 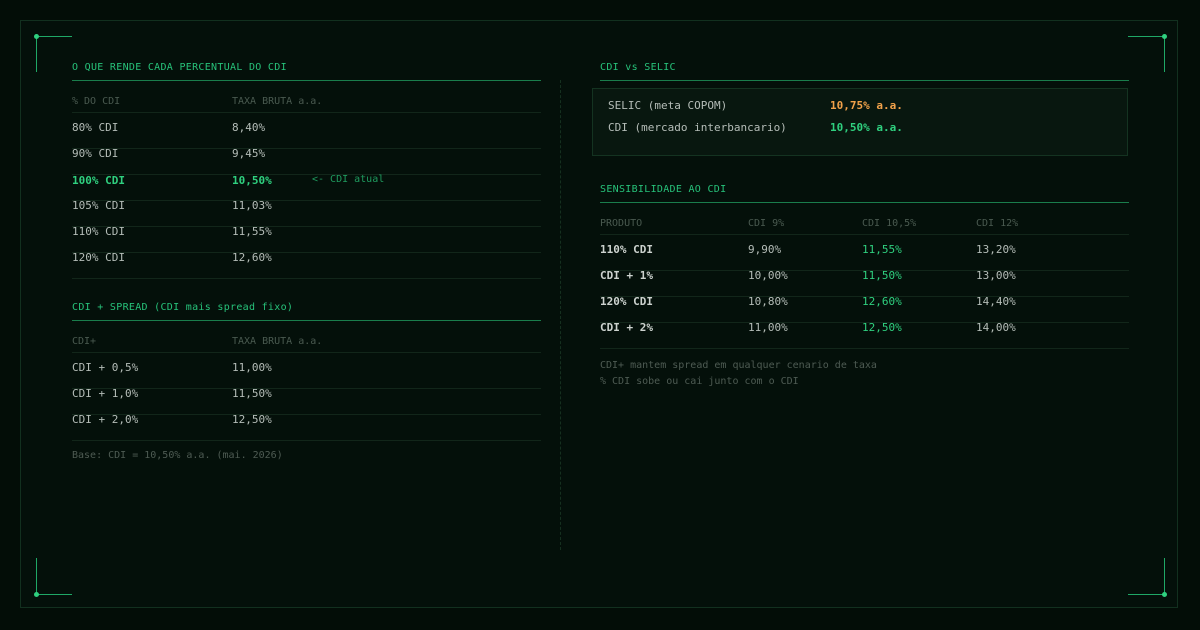 What do you see at coordinates (864, 80) in the screenshot?
I see `selic-title-line` at bounding box center [864, 80].